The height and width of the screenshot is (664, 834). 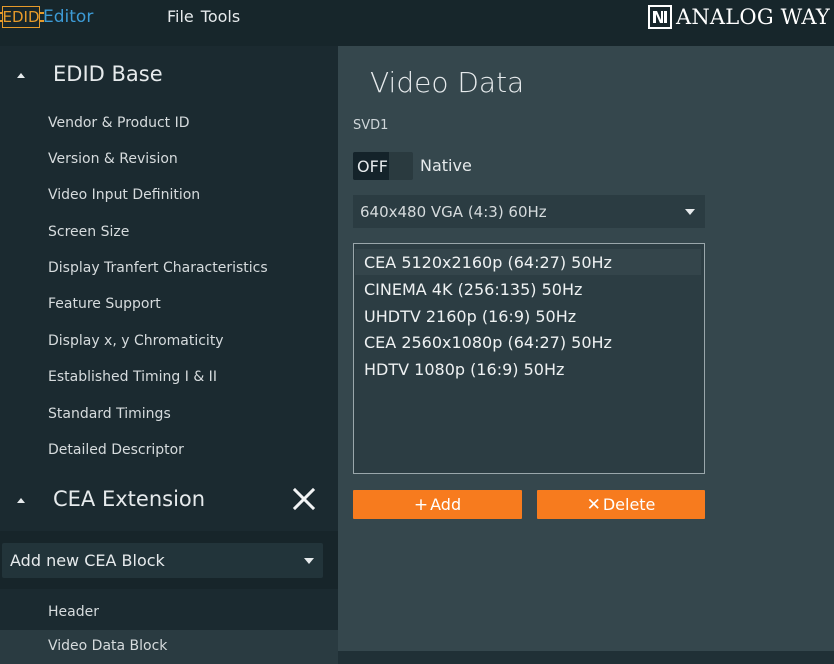 I want to click on section-title-edid-base: EDID Base, so click(x=108, y=74).